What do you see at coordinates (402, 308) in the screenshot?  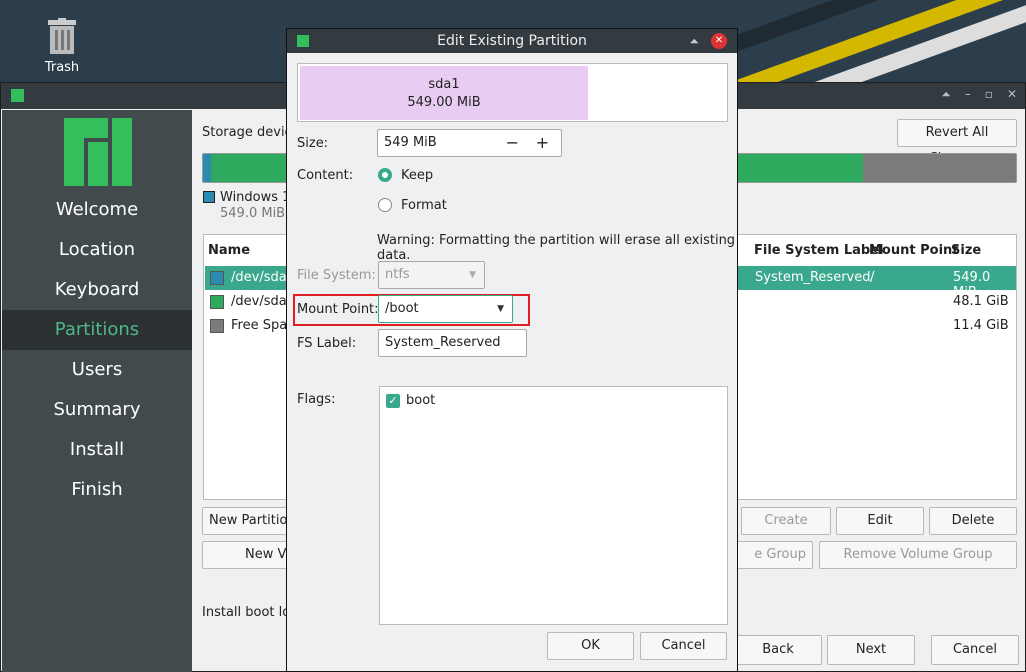 I see `mount-point-value: /boot` at bounding box center [402, 308].